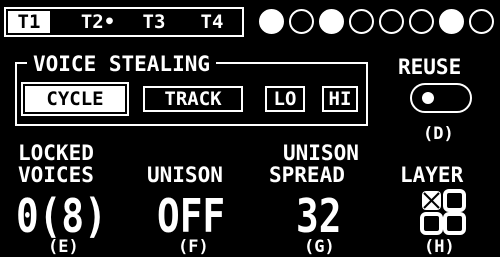 The image size is (500, 257). What do you see at coordinates (61, 216) in the screenshot?
I see `locked-voices-value: 0(8)` at bounding box center [61, 216].